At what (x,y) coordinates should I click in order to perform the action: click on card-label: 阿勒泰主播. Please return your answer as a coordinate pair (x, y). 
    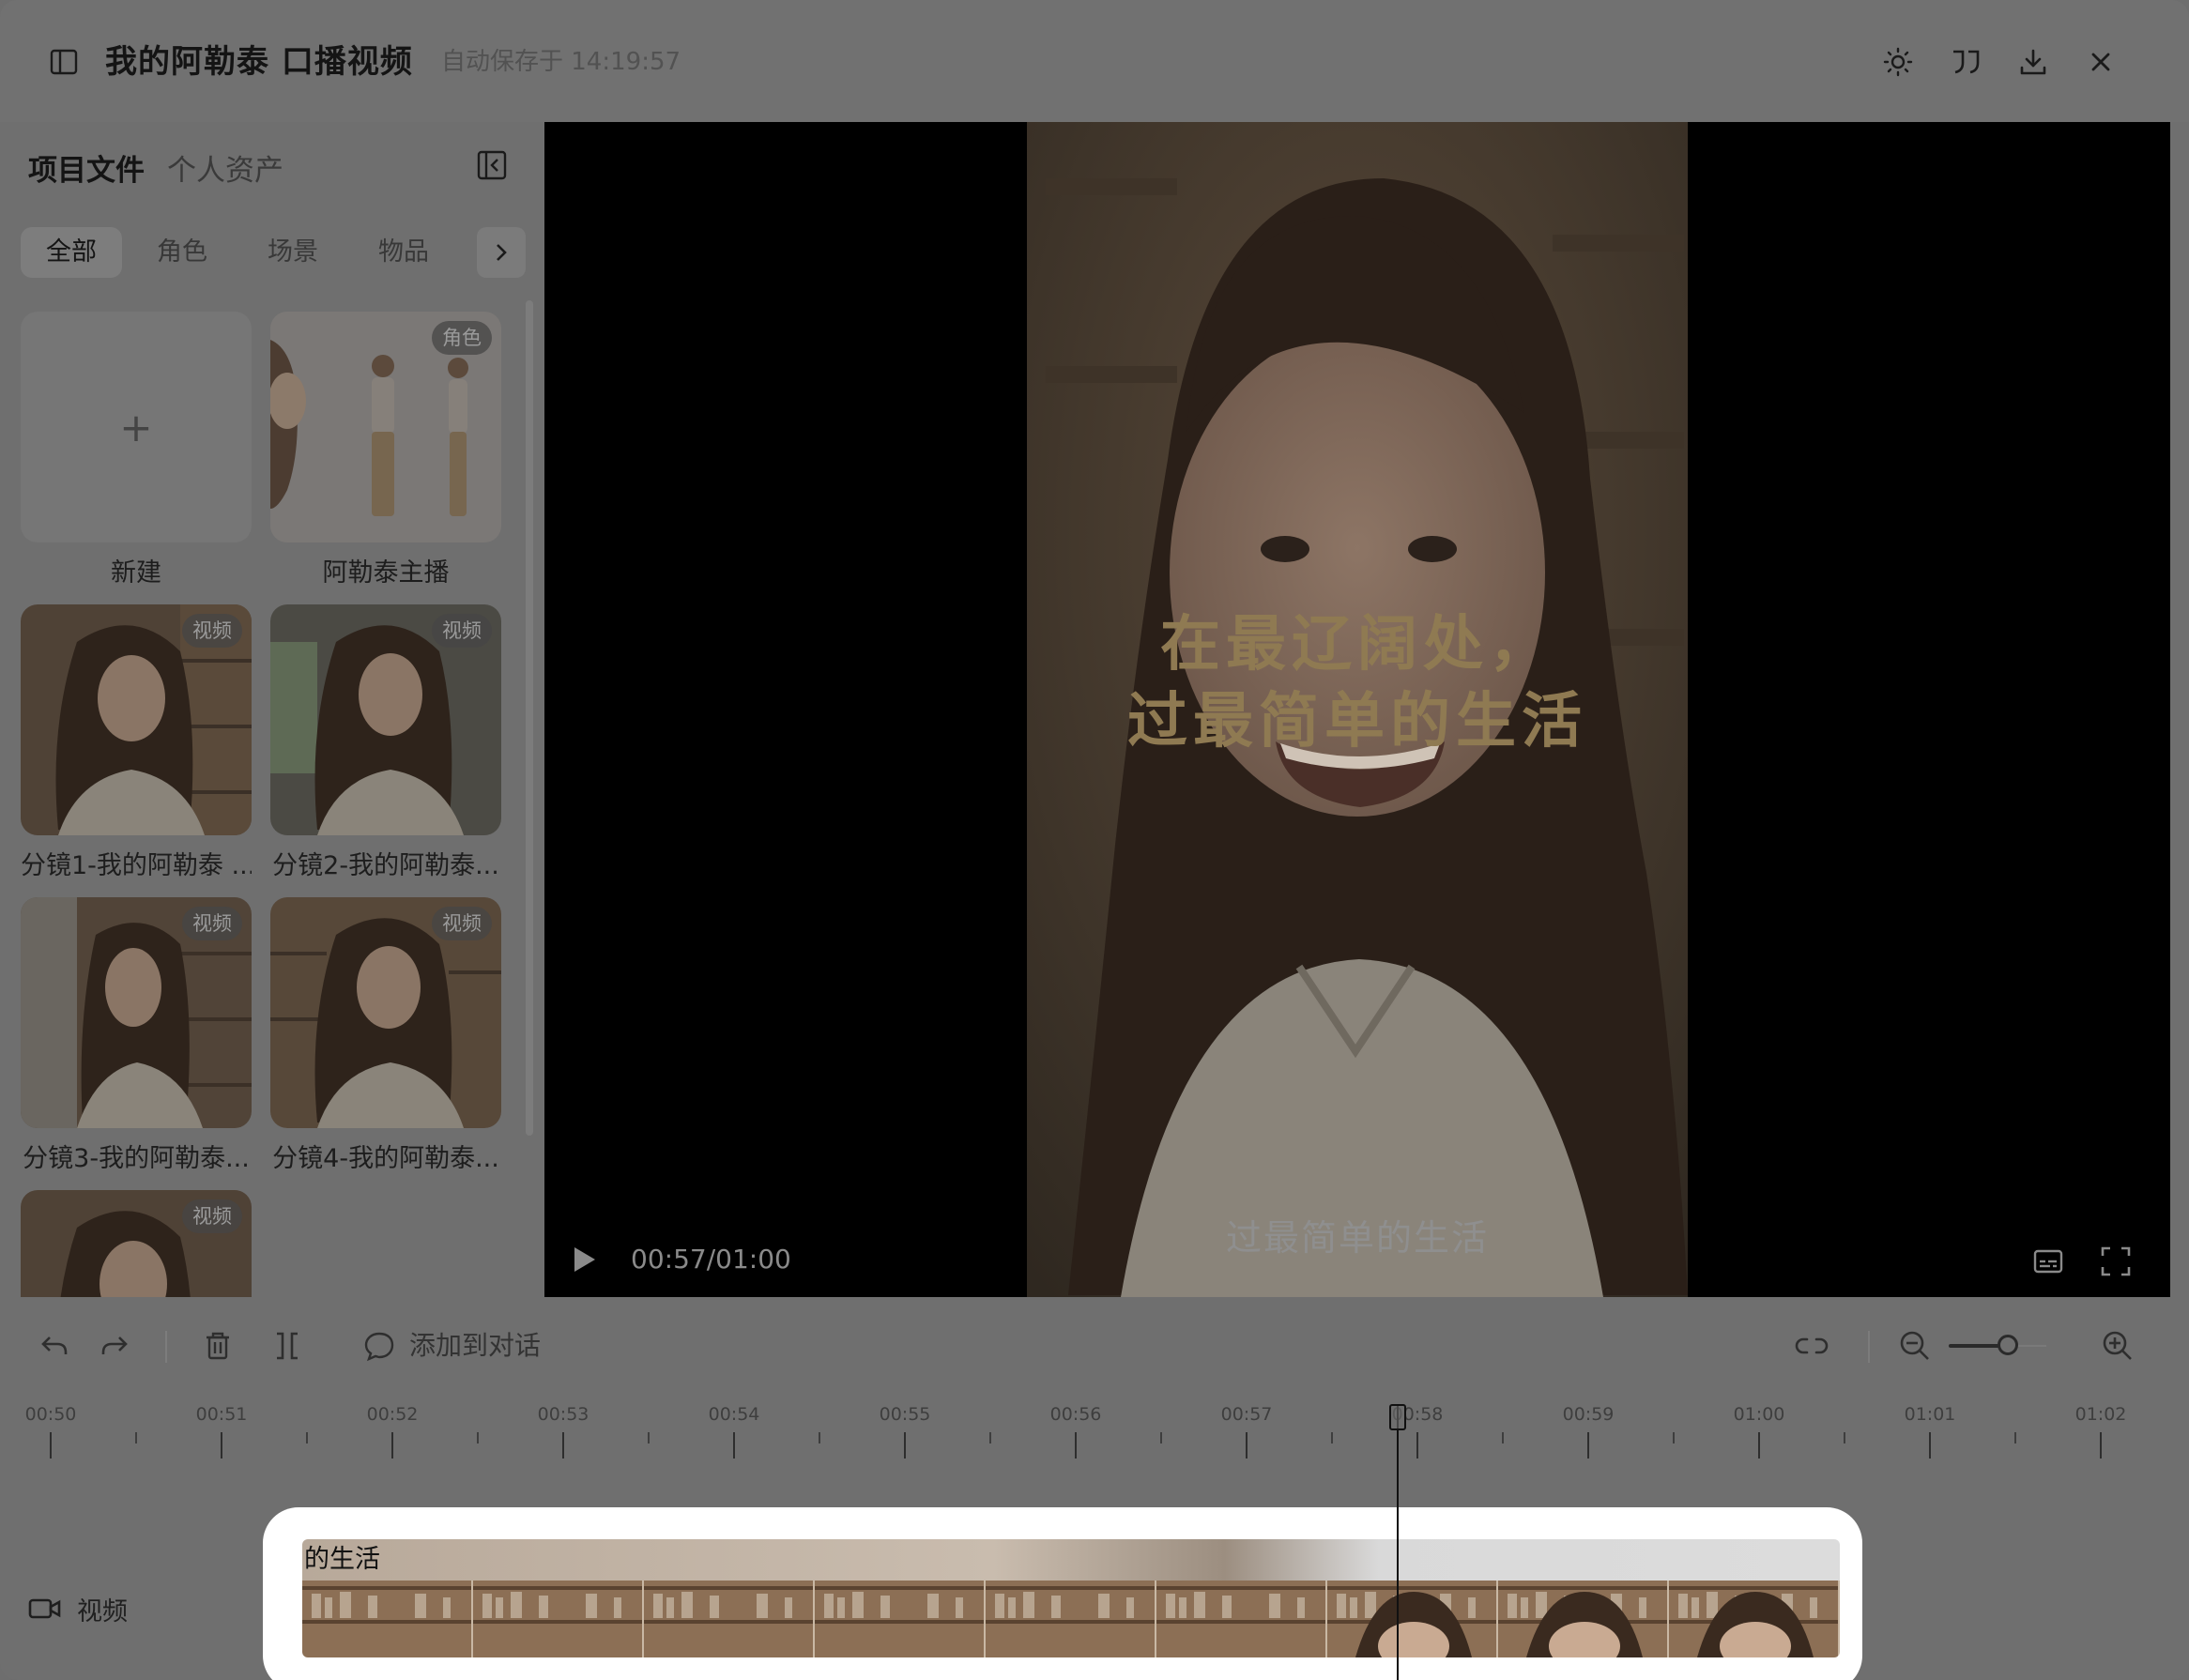
    Looking at the image, I should click on (386, 573).